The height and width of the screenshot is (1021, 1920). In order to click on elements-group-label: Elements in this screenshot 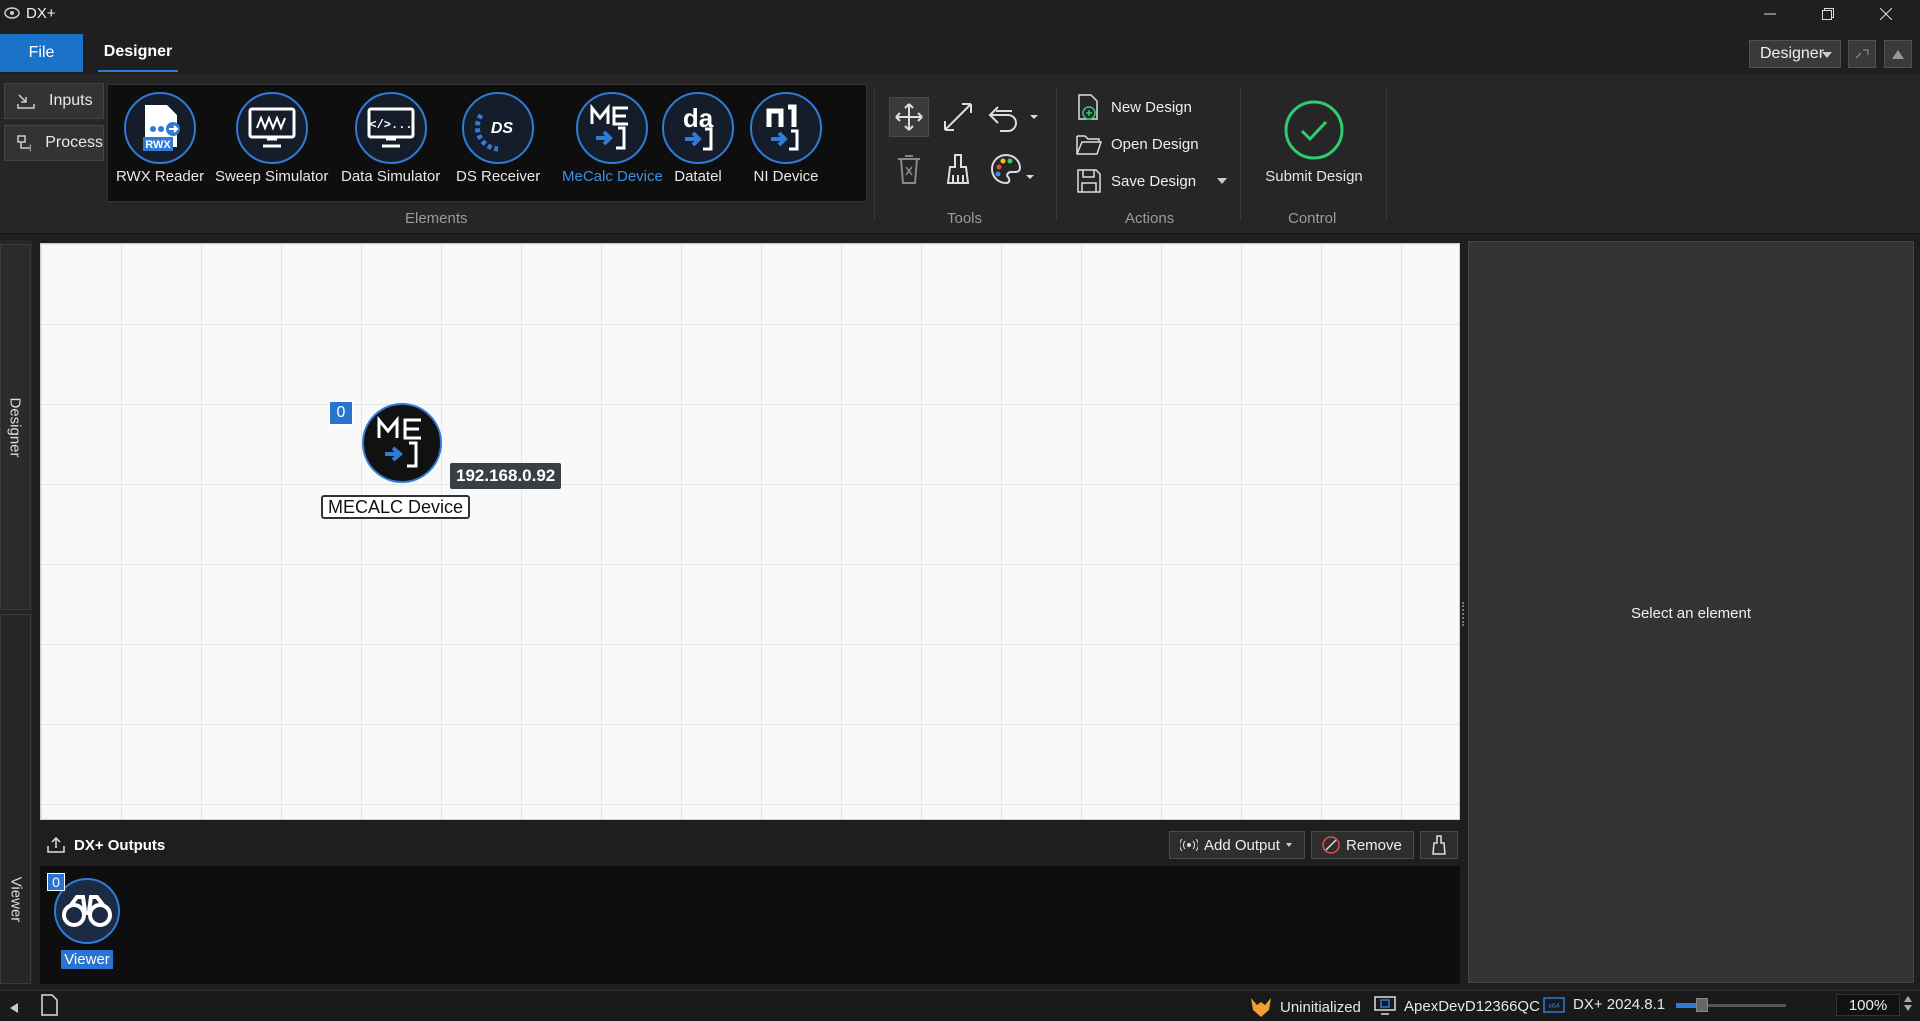, I will do `click(436, 218)`.